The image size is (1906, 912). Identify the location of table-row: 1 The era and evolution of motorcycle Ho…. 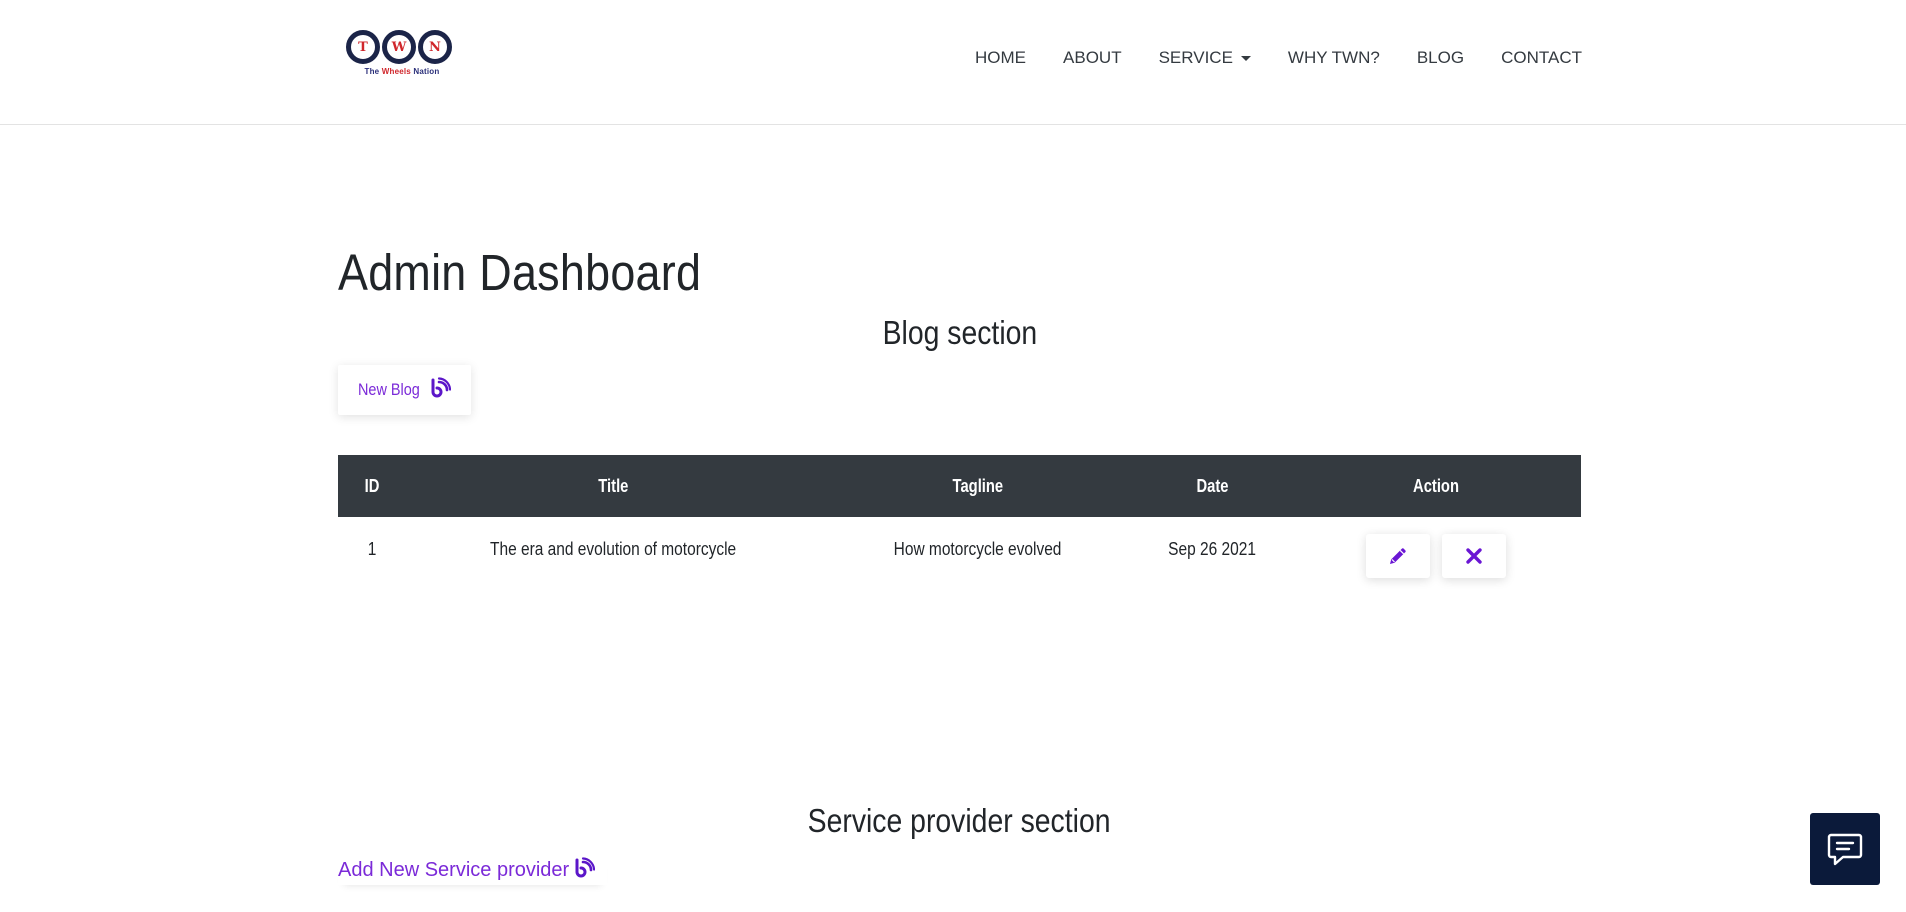
(959, 549).